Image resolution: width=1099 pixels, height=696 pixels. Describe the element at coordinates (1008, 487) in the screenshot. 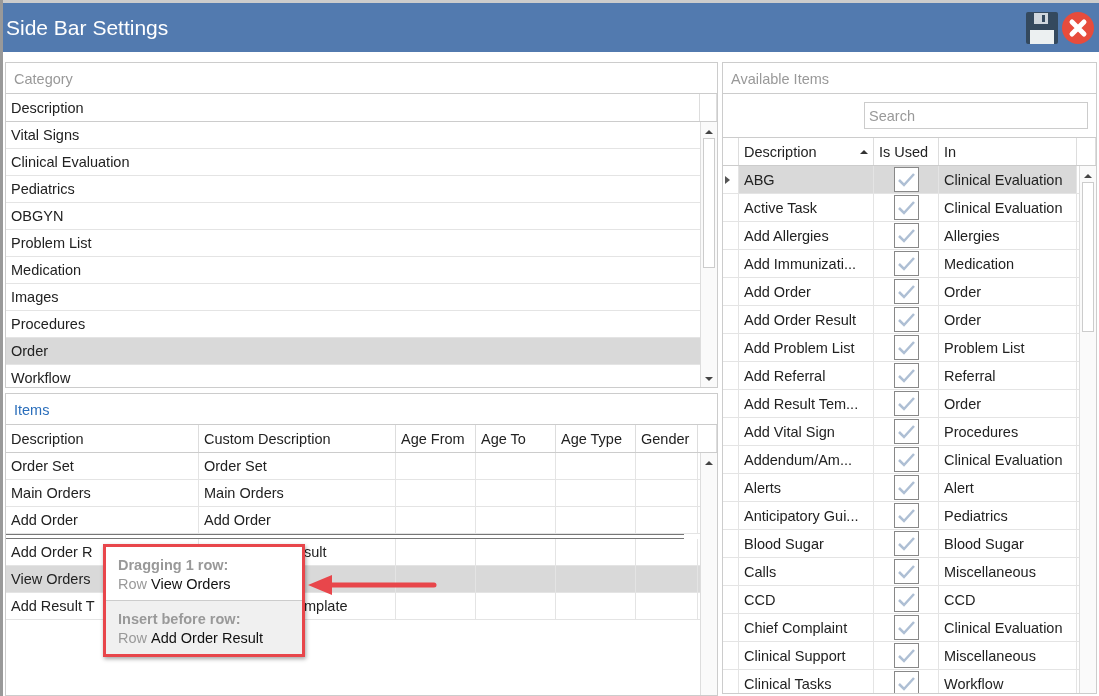

I see `table-cell: Alert` at that location.